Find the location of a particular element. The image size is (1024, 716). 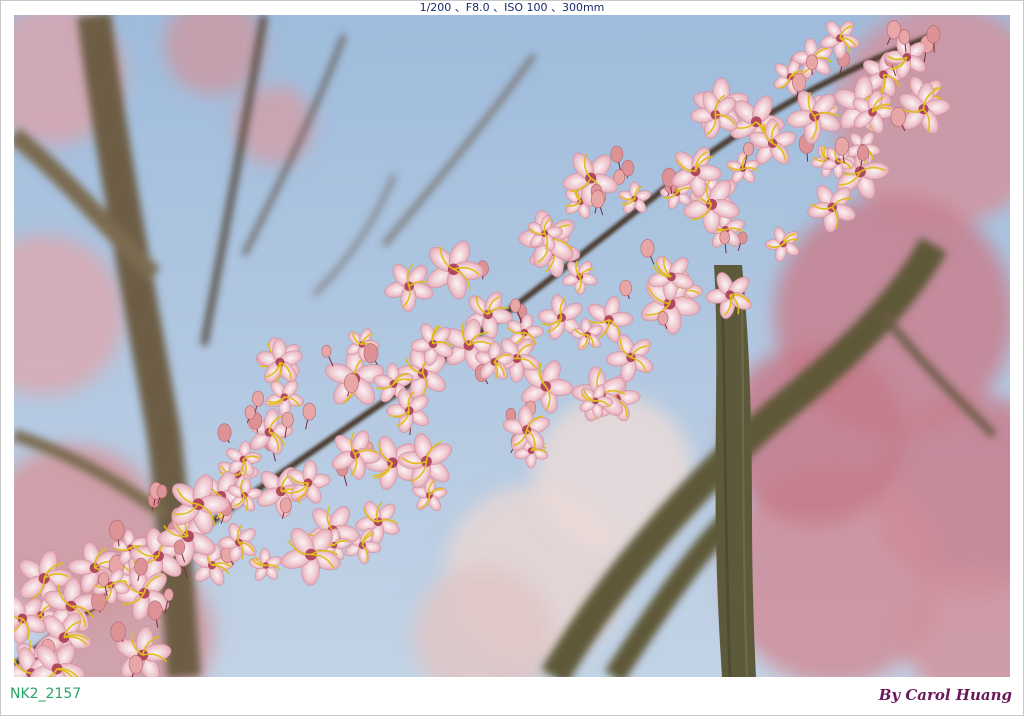

photographer-credit: By Carol Huang is located at coordinates (945, 695).